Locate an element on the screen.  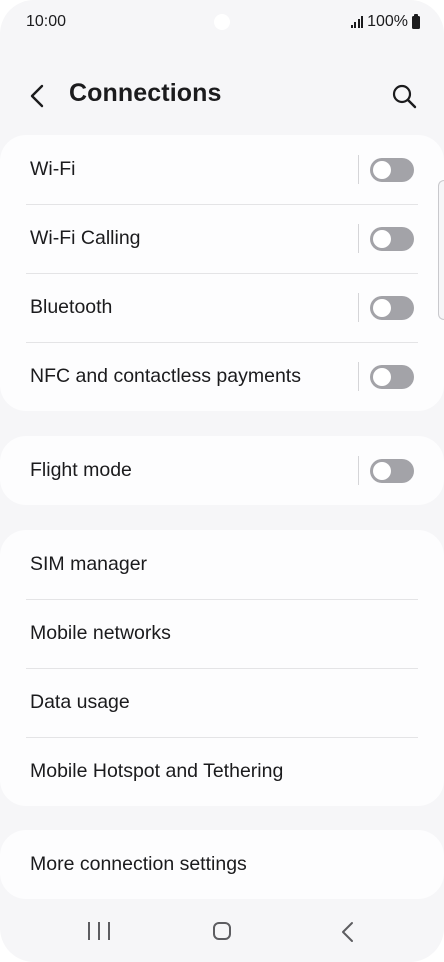
search-icon is located at coordinates (404, 96).